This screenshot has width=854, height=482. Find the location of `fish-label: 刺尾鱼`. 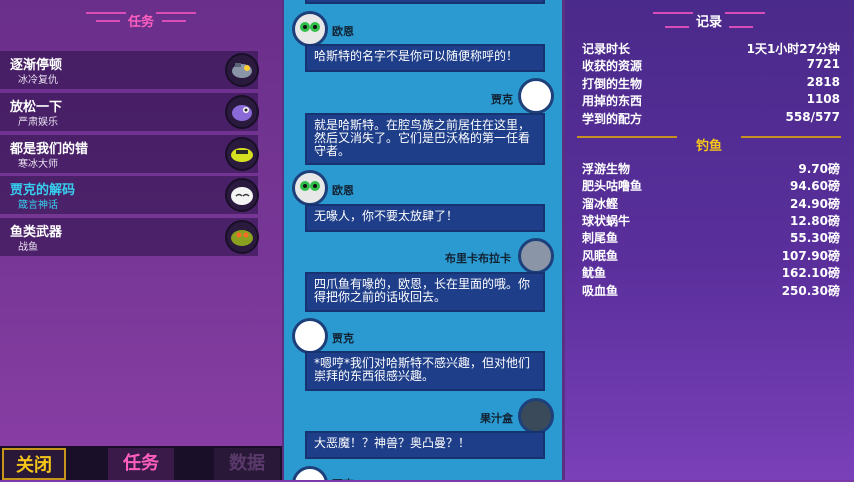

fish-label: 刺尾鱼 is located at coordinates (600, 238).